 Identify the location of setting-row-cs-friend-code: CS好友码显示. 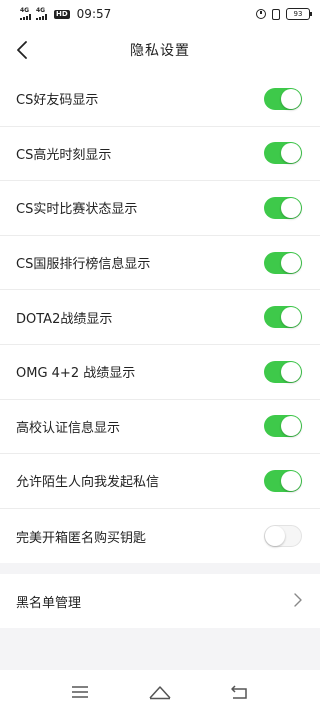
(160, 99).